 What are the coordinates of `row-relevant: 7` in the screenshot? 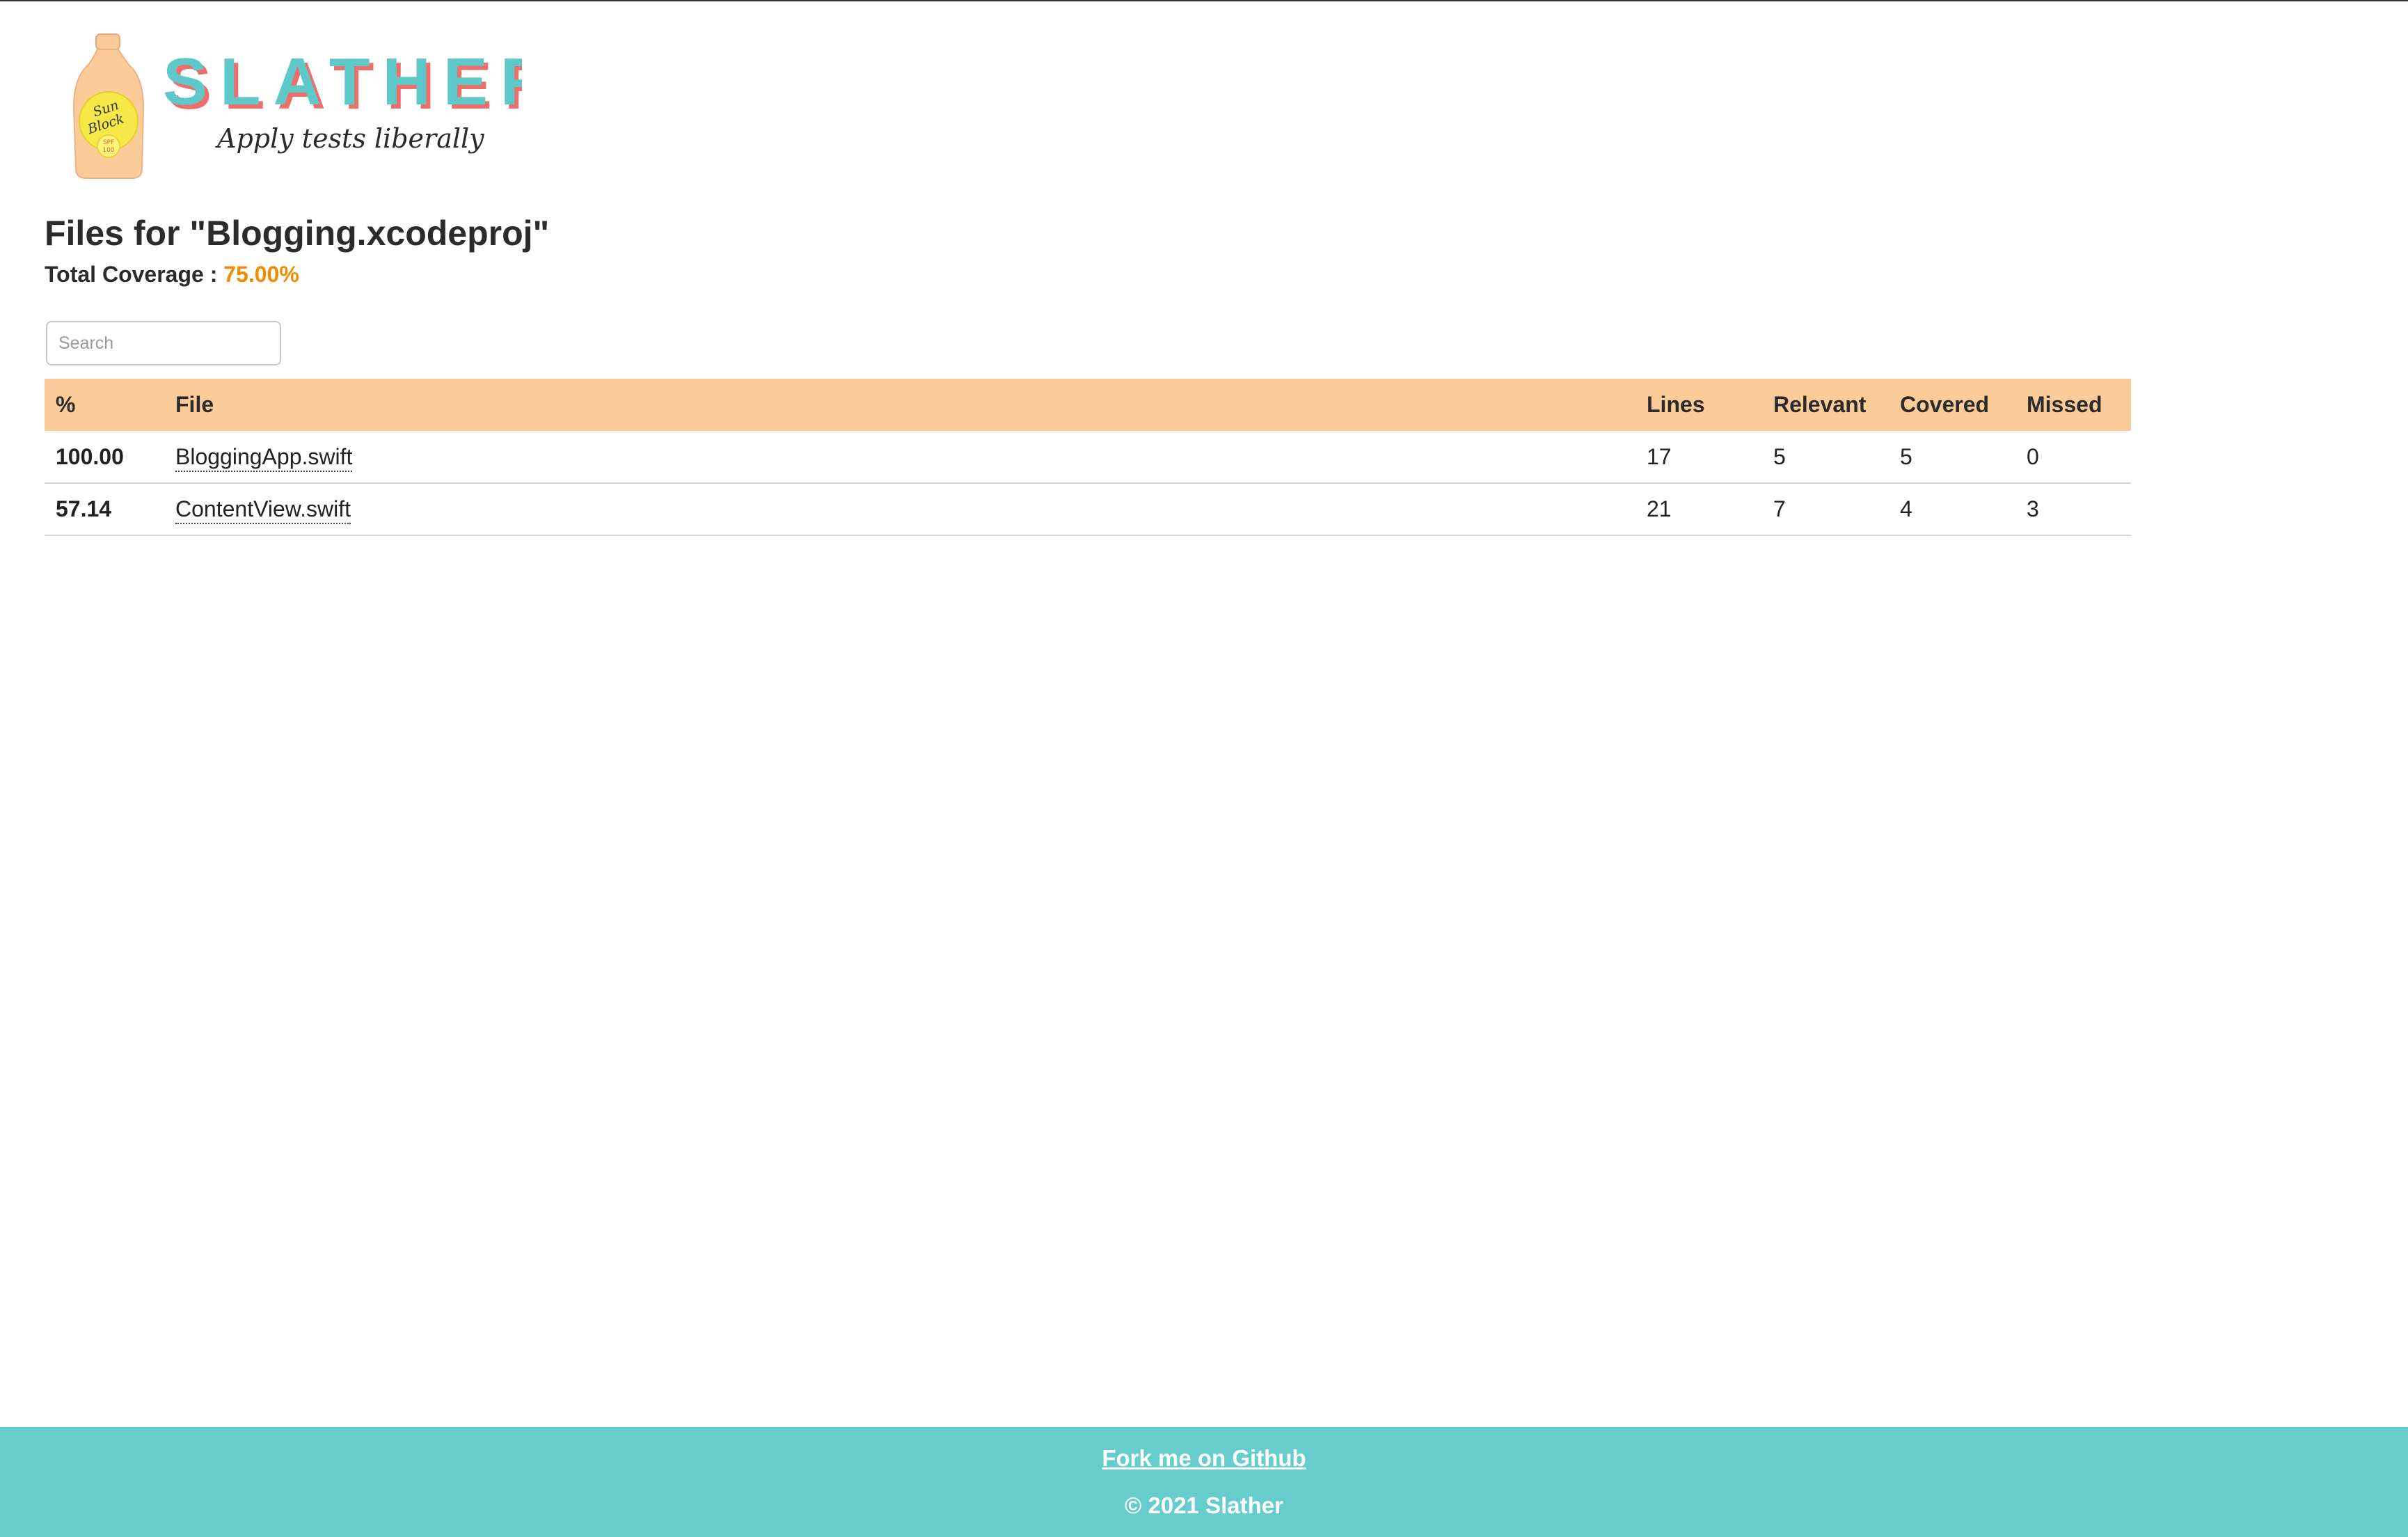 It's located at (1825, 509).